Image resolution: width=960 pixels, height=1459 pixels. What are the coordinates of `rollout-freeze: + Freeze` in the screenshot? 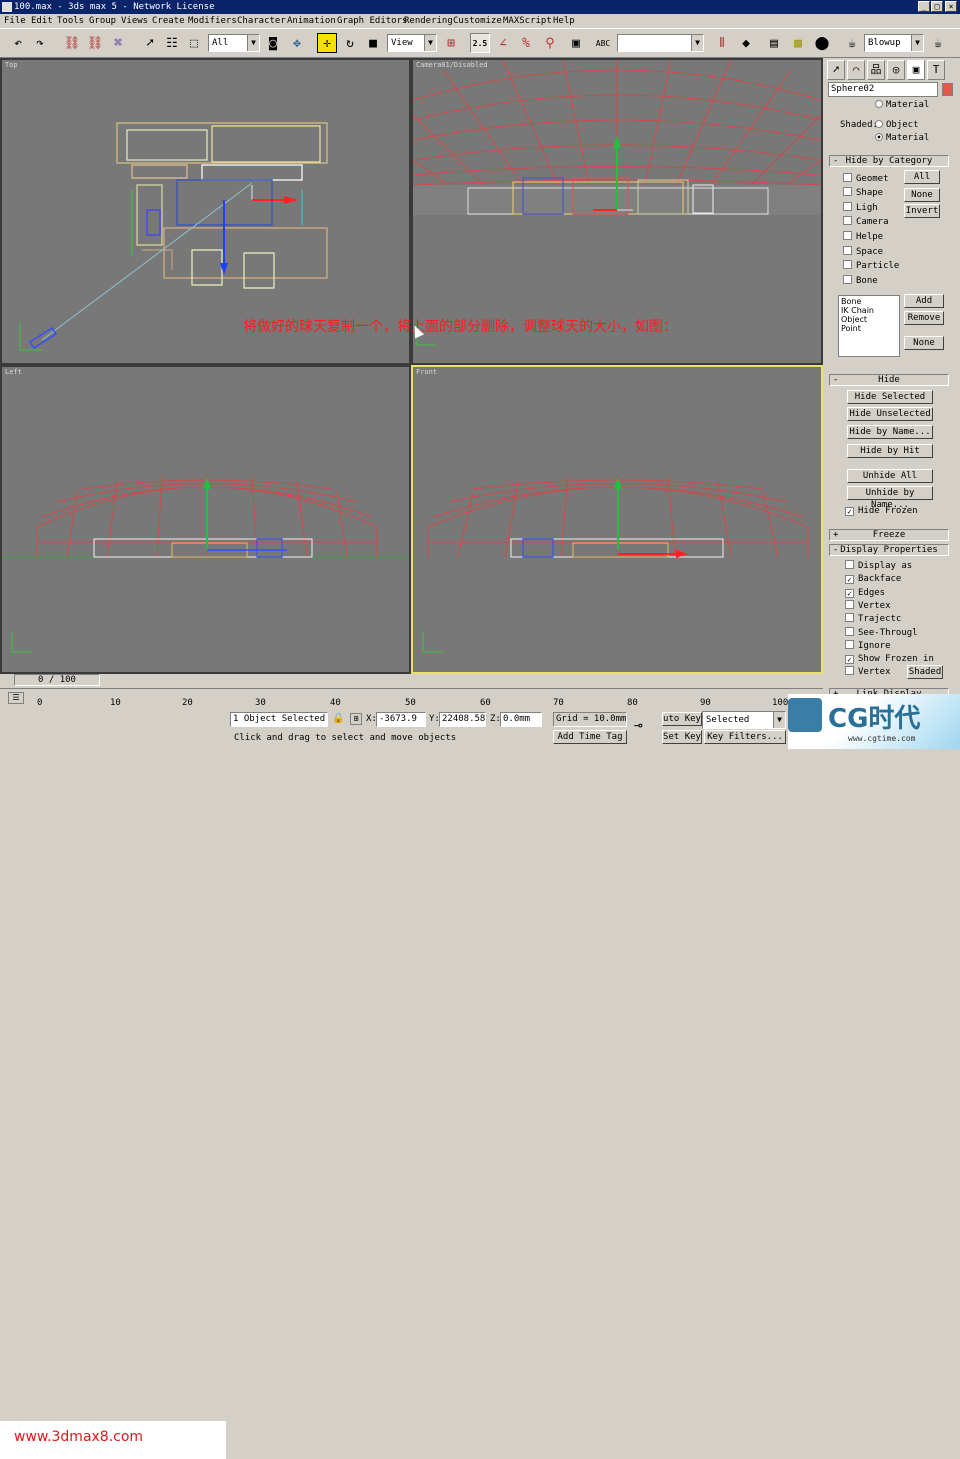 It's located at (889, 535).